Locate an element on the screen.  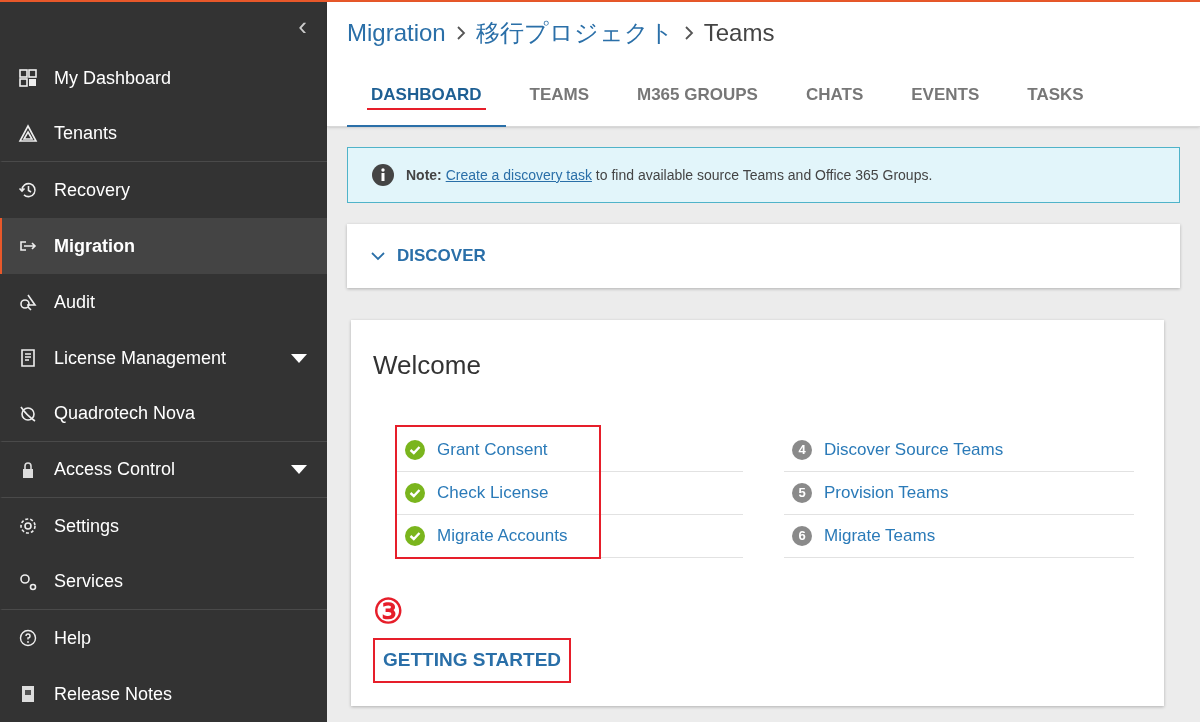
tab: TEAMS is located at coordinates (559, 95).